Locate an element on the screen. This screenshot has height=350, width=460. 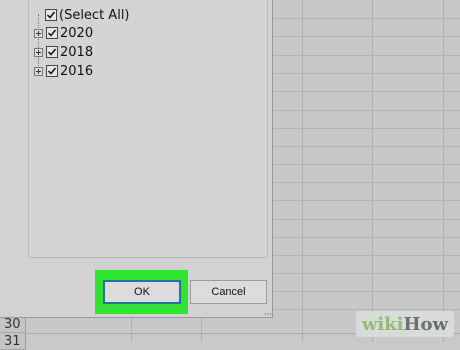
tree-item-2020: 2020 is located at coordinates (63, 33).